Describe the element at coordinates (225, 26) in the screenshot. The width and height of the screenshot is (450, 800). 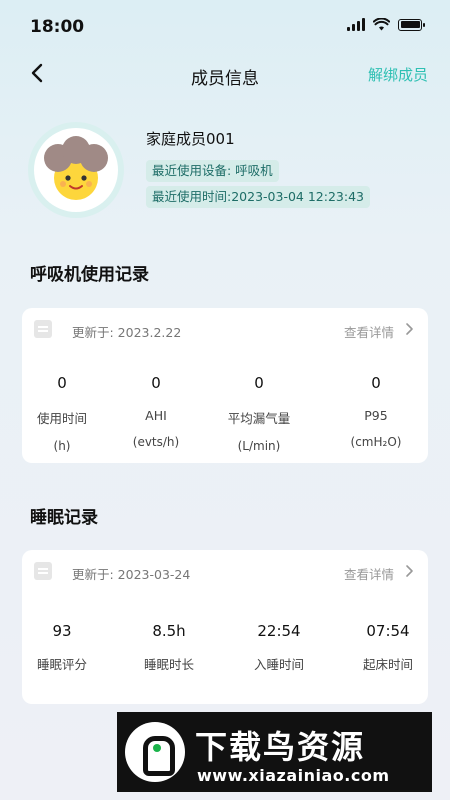
I see `status-bar: 18:00` at that location.